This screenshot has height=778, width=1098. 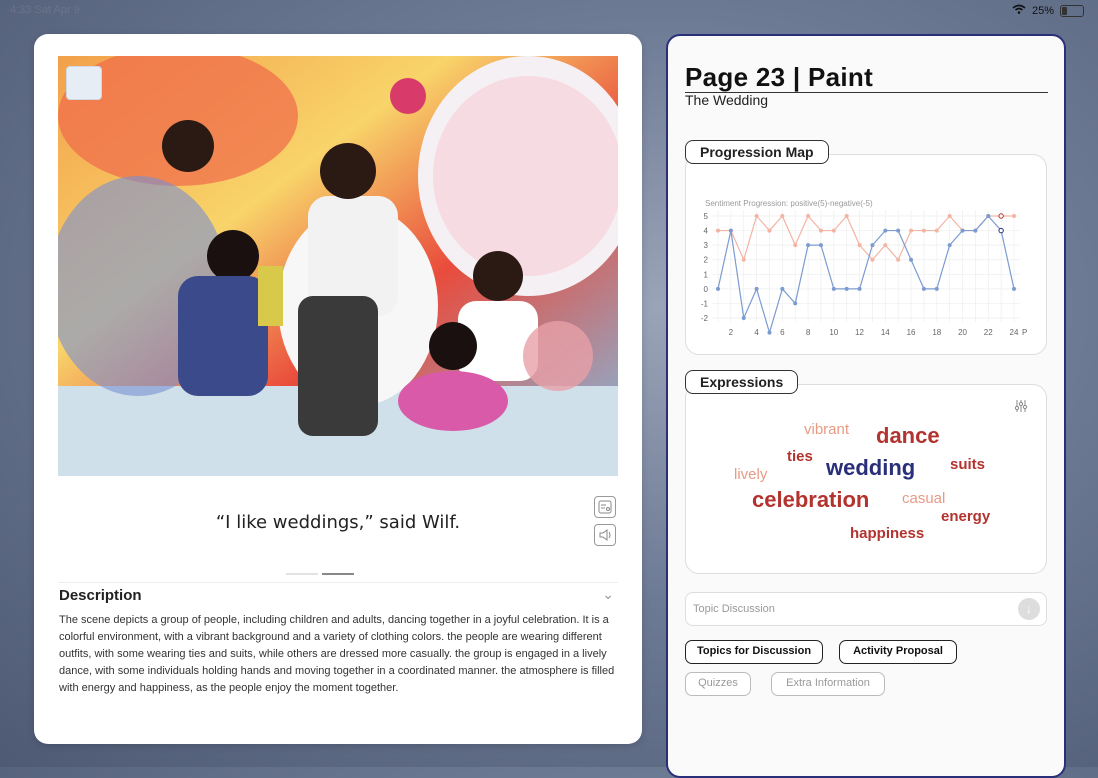 I want to click on page-title: Page 23 | Paint, so click(x=779, y=77).